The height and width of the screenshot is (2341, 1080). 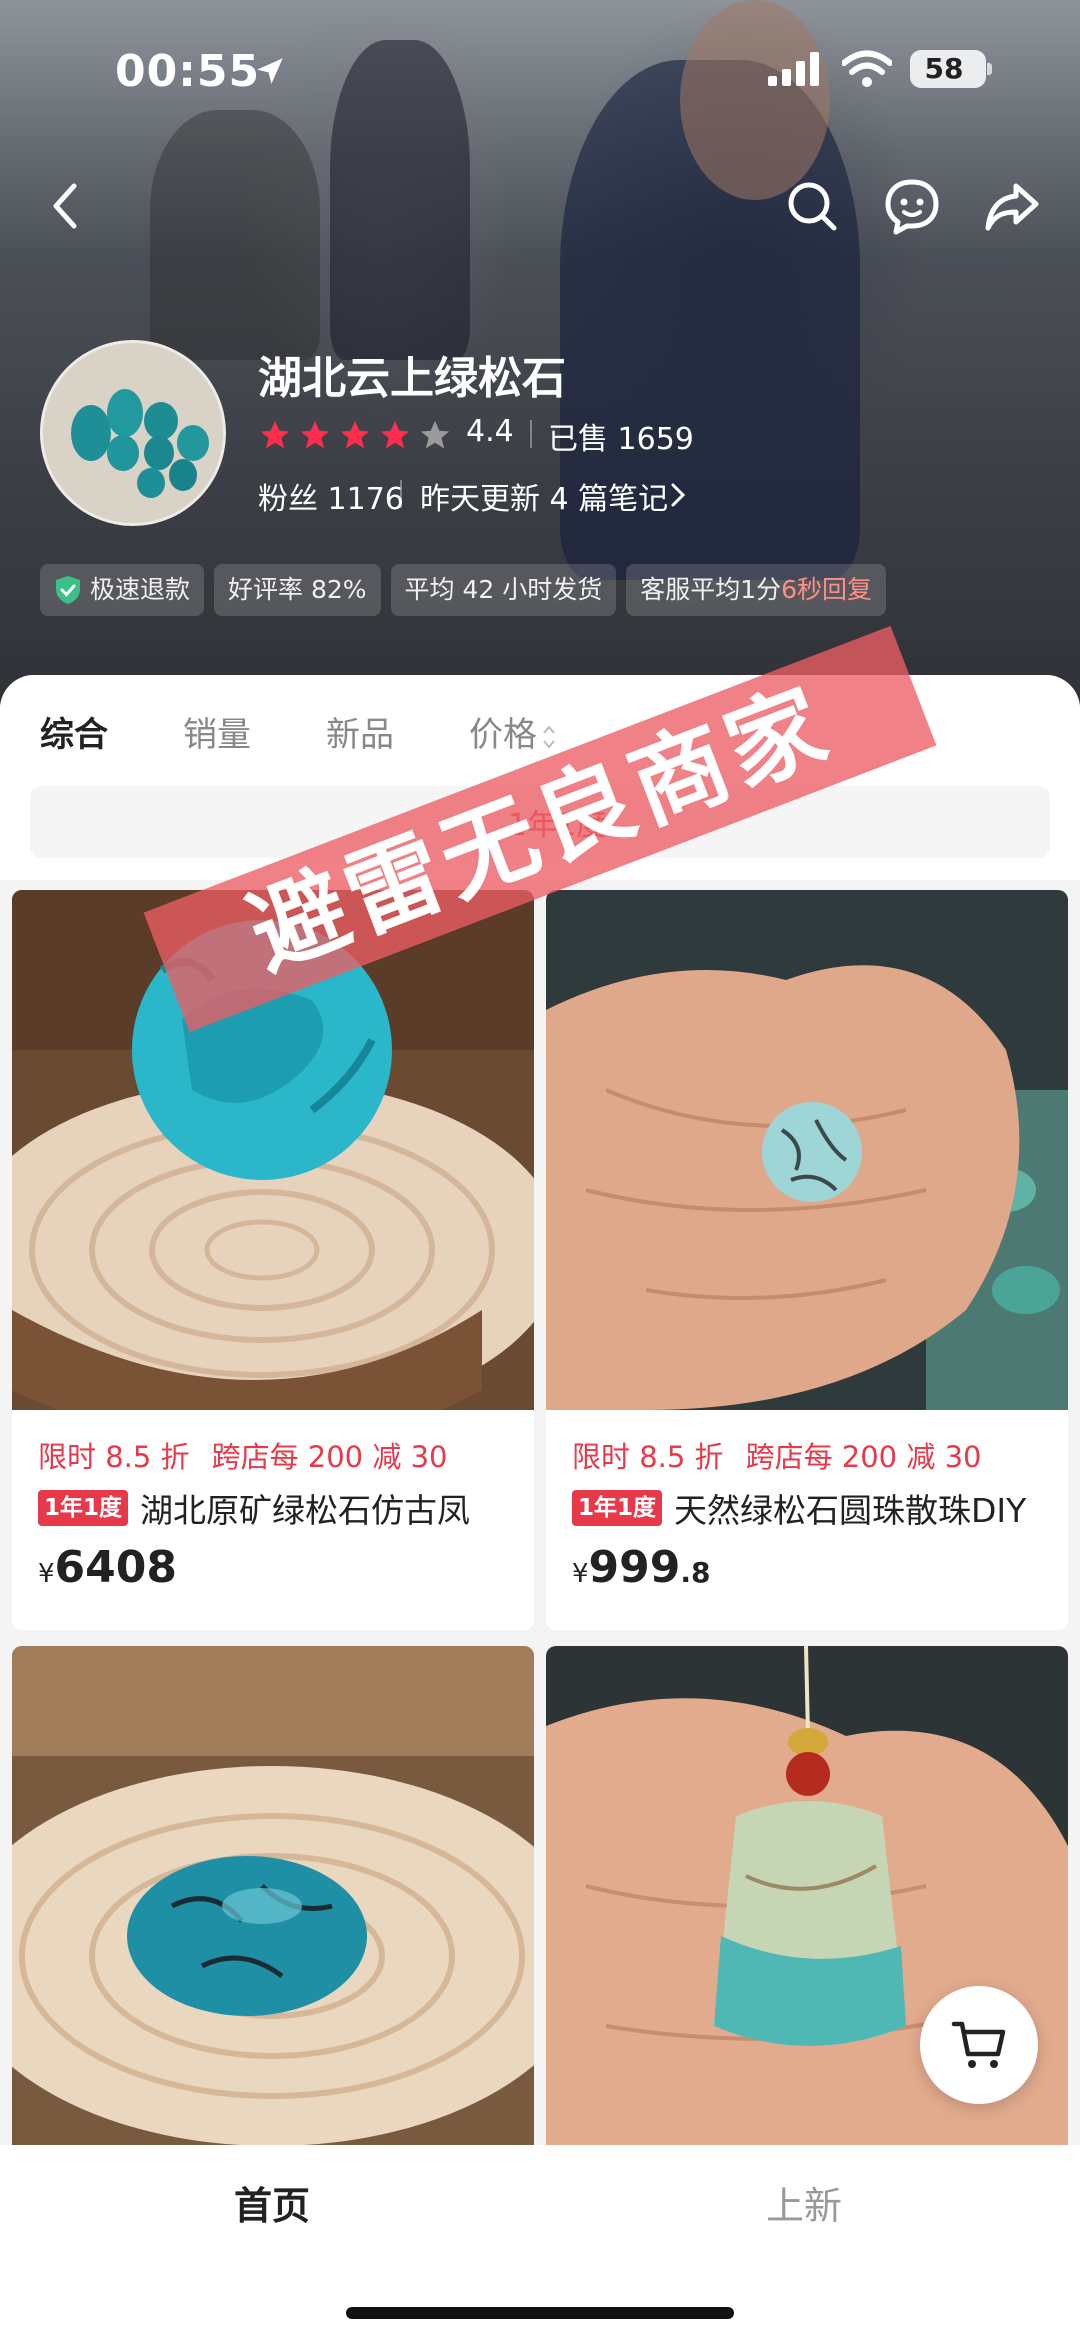 I want to click on cart-button, so click(x=979, y=2045).